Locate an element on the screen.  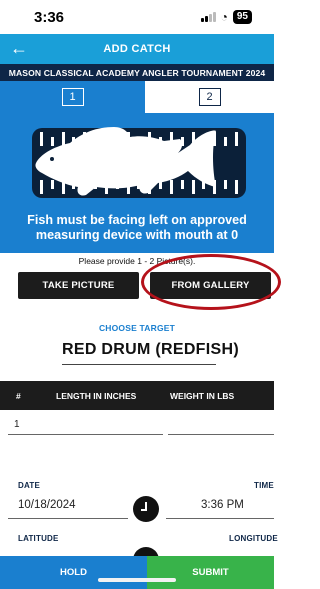
status-icons: ◔ 95 is located at coordinates (226, 17).